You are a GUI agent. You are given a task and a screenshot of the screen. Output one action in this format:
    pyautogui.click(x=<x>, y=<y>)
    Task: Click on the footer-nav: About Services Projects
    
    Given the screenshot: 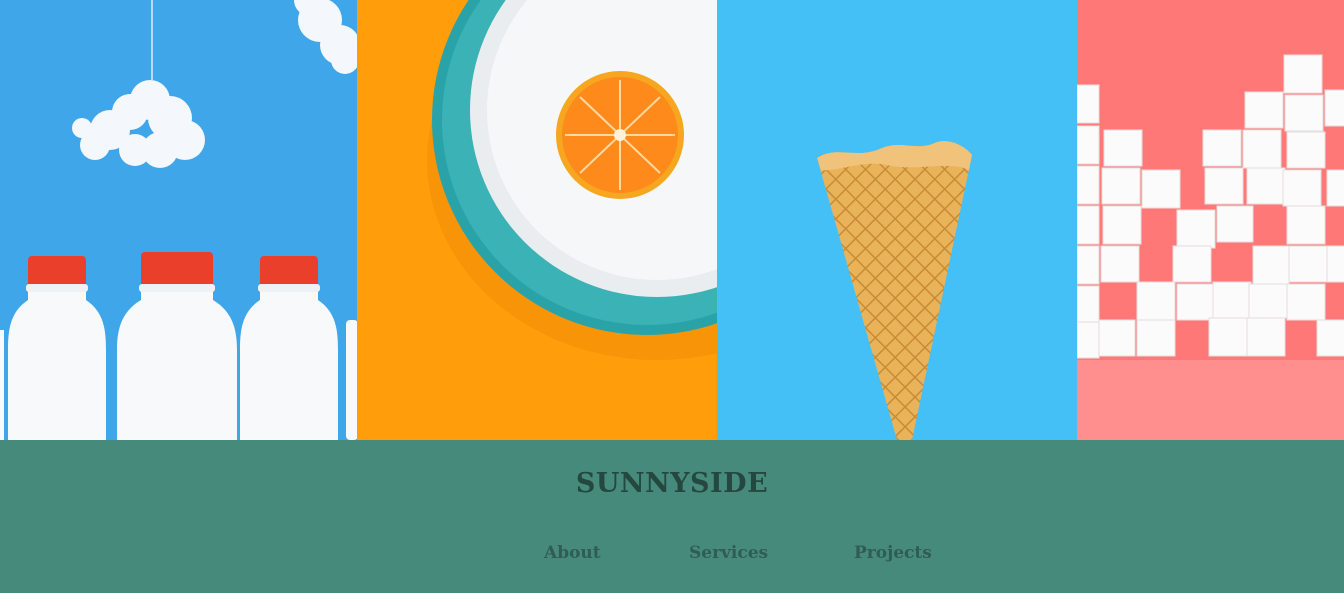 What is the action you would take?
    pyautogui.click(x=672, y=555)
    